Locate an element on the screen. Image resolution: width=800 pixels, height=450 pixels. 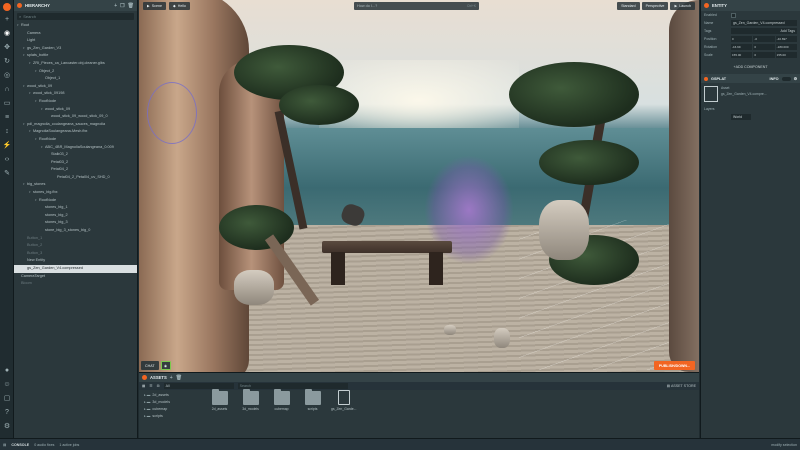
paint-icon: ✎ is located at coordinates (7, 173).